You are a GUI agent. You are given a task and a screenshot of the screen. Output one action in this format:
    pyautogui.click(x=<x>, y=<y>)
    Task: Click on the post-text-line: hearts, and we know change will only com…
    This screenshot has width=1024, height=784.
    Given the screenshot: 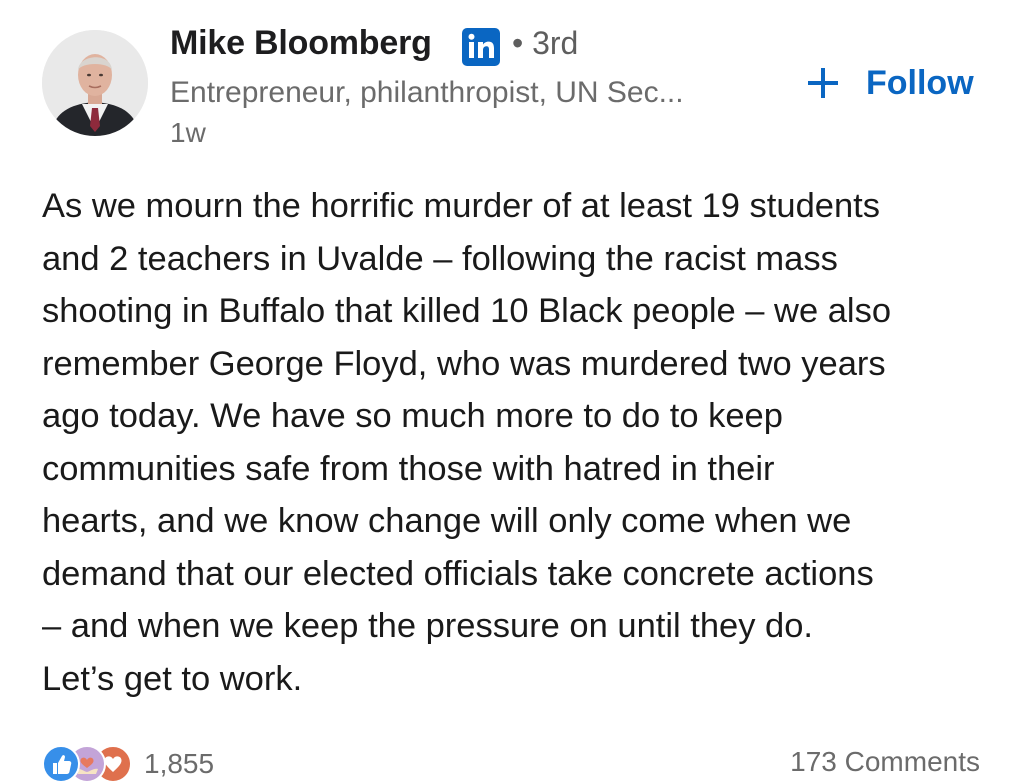 What is the action you would take?
    pyautogui.click(x=447, y=521)
    